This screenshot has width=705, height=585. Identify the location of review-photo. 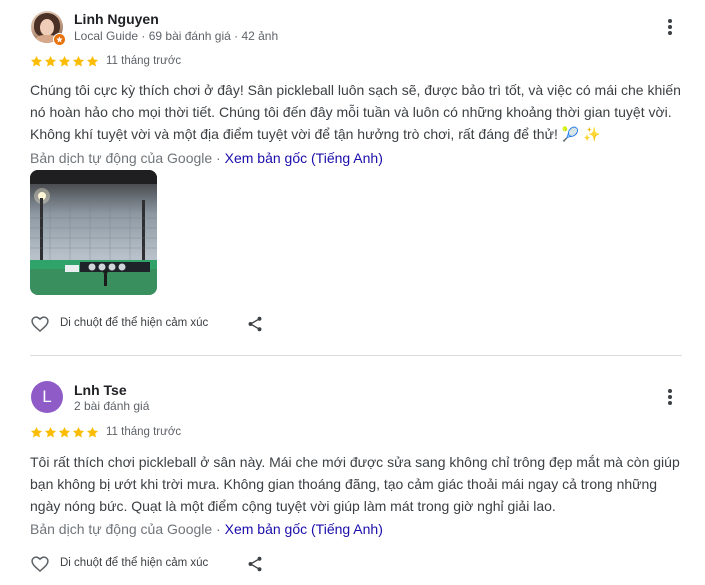
(93, 232).